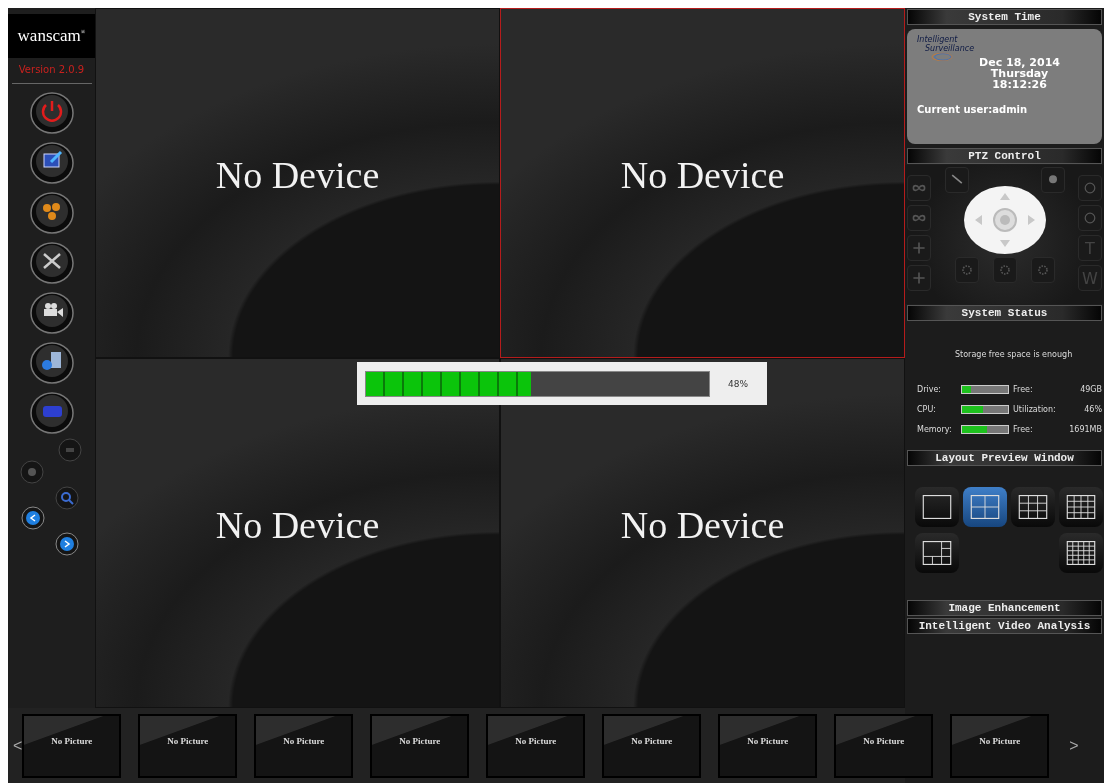  What do you see at coordinates (32, 472) in the screenshot?
I see `record-button` at bounding box center [32, 472].